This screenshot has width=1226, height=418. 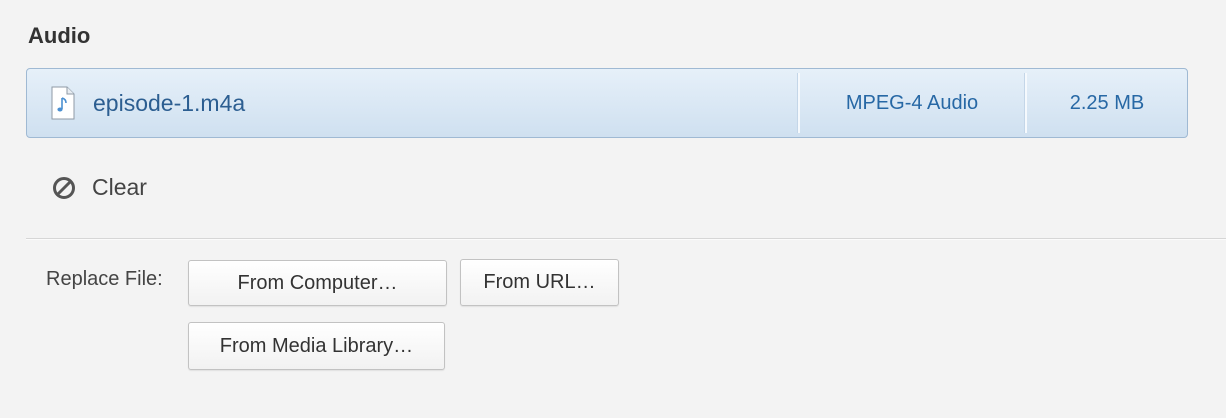 I want to click on section-title: Audio, so click(x=59, y=35).